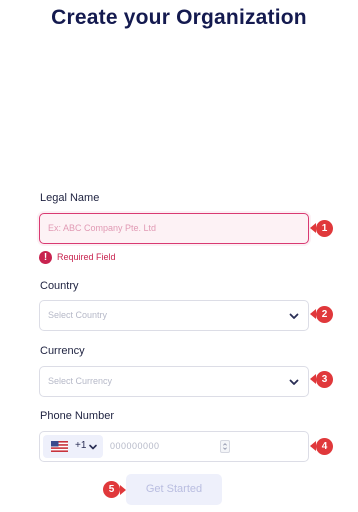 The height and width of the screenshot is (512, 358). Describe the element at coordinates (179, 17) in the screenshot. I see `page-title: Create your Organization` at that location.